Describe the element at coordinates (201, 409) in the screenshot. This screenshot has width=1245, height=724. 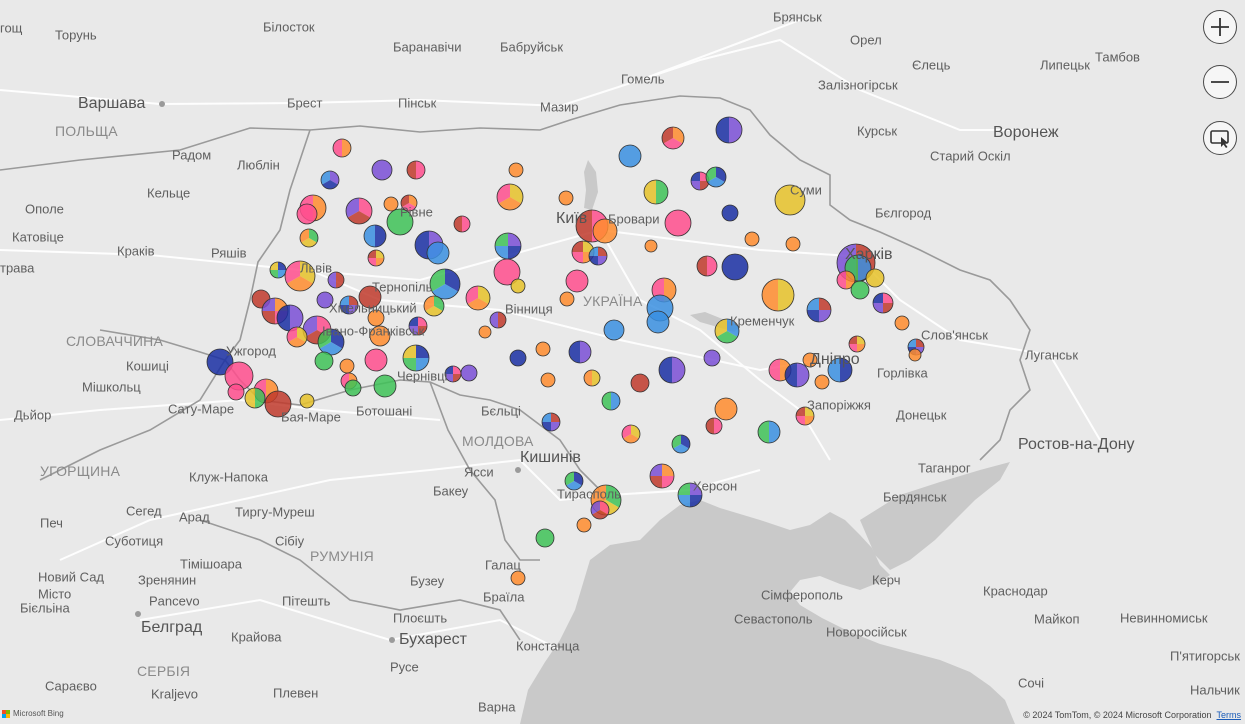
I see `place-label: Сату-Маре` at that location.